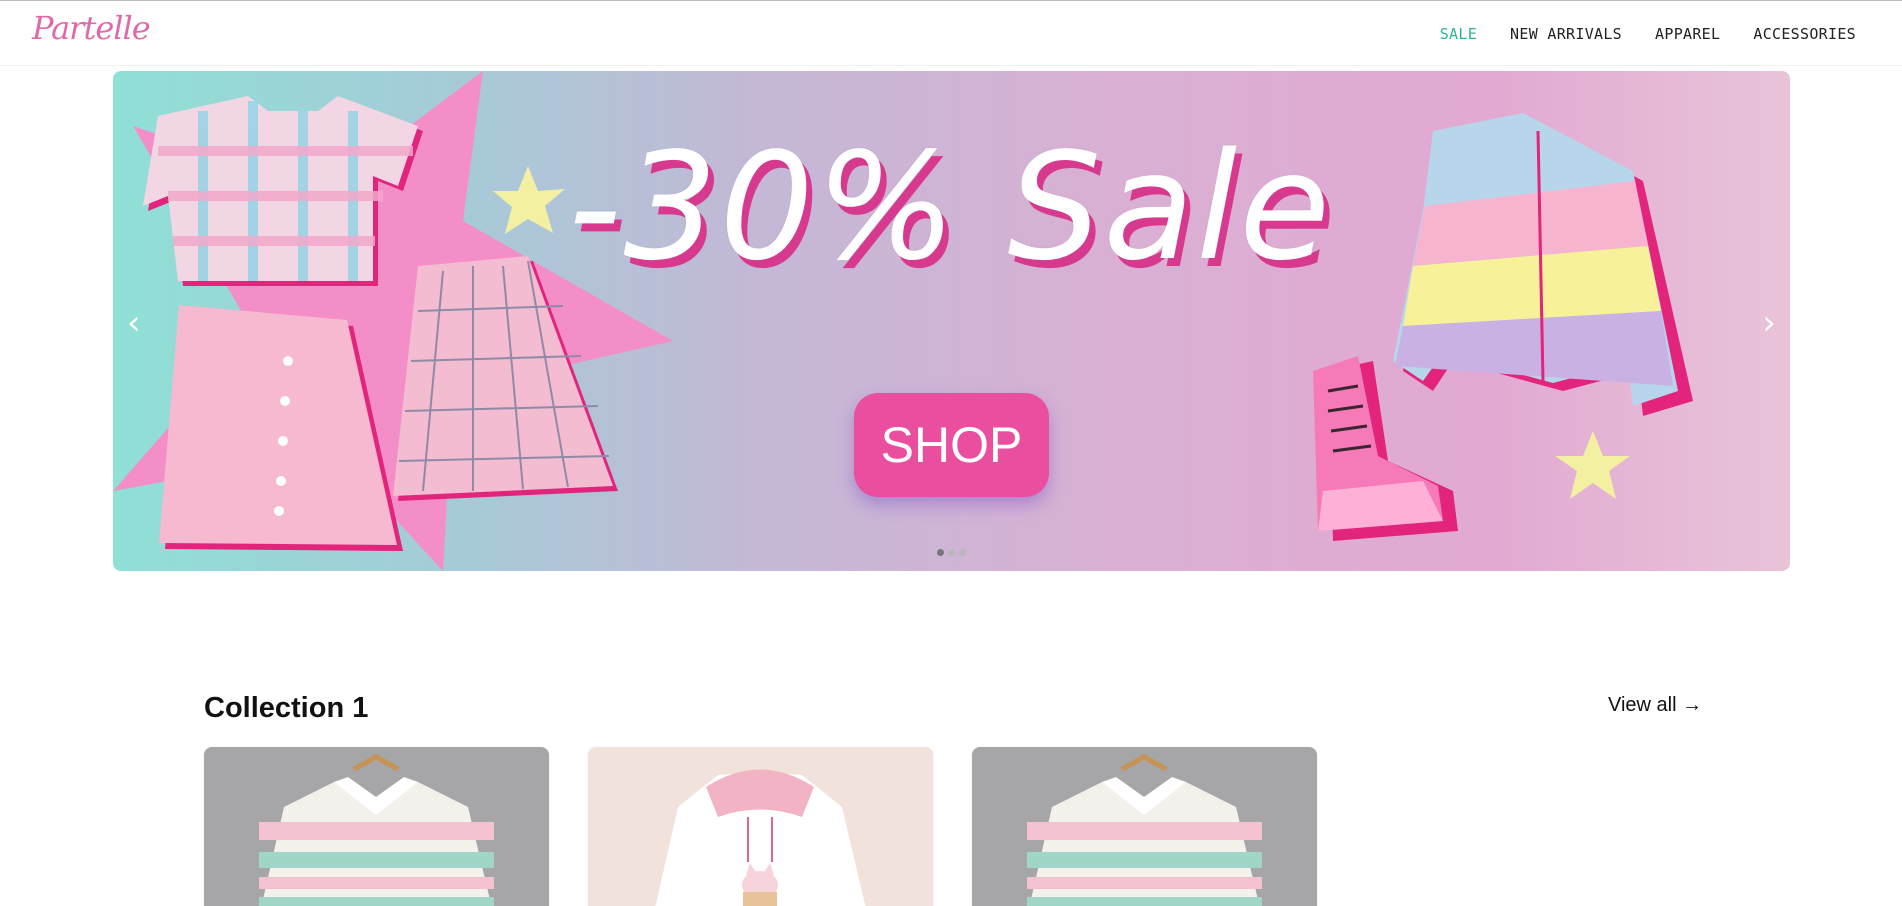 The image size is (1902, 906). Describe the element at coordinates (529, 200) in the screenshot. I see `yellow-star-left` at that location.